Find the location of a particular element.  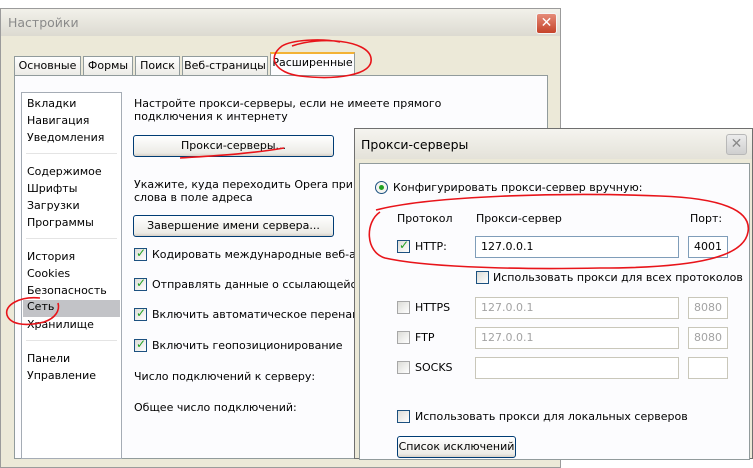

proxy-column-header: Прокси-сервер is located at coordinates (519, 218).